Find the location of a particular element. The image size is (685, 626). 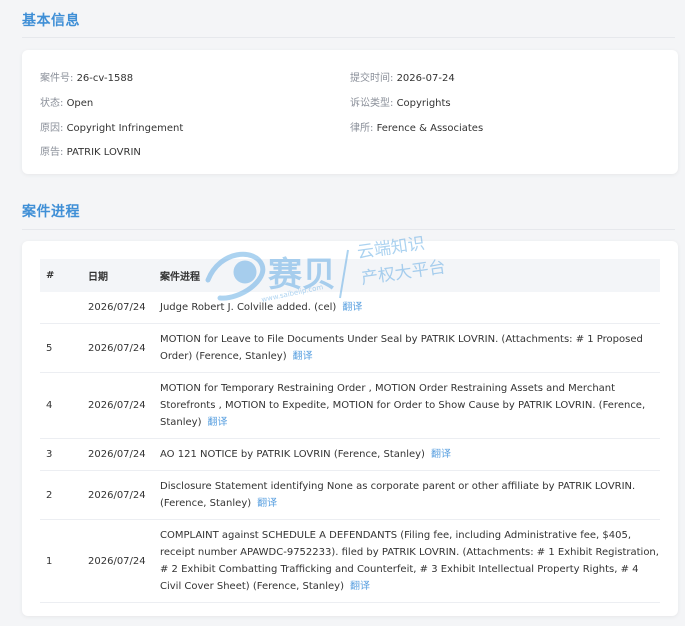

case-type-value: Copyrights is located at coordinates (423, 103).